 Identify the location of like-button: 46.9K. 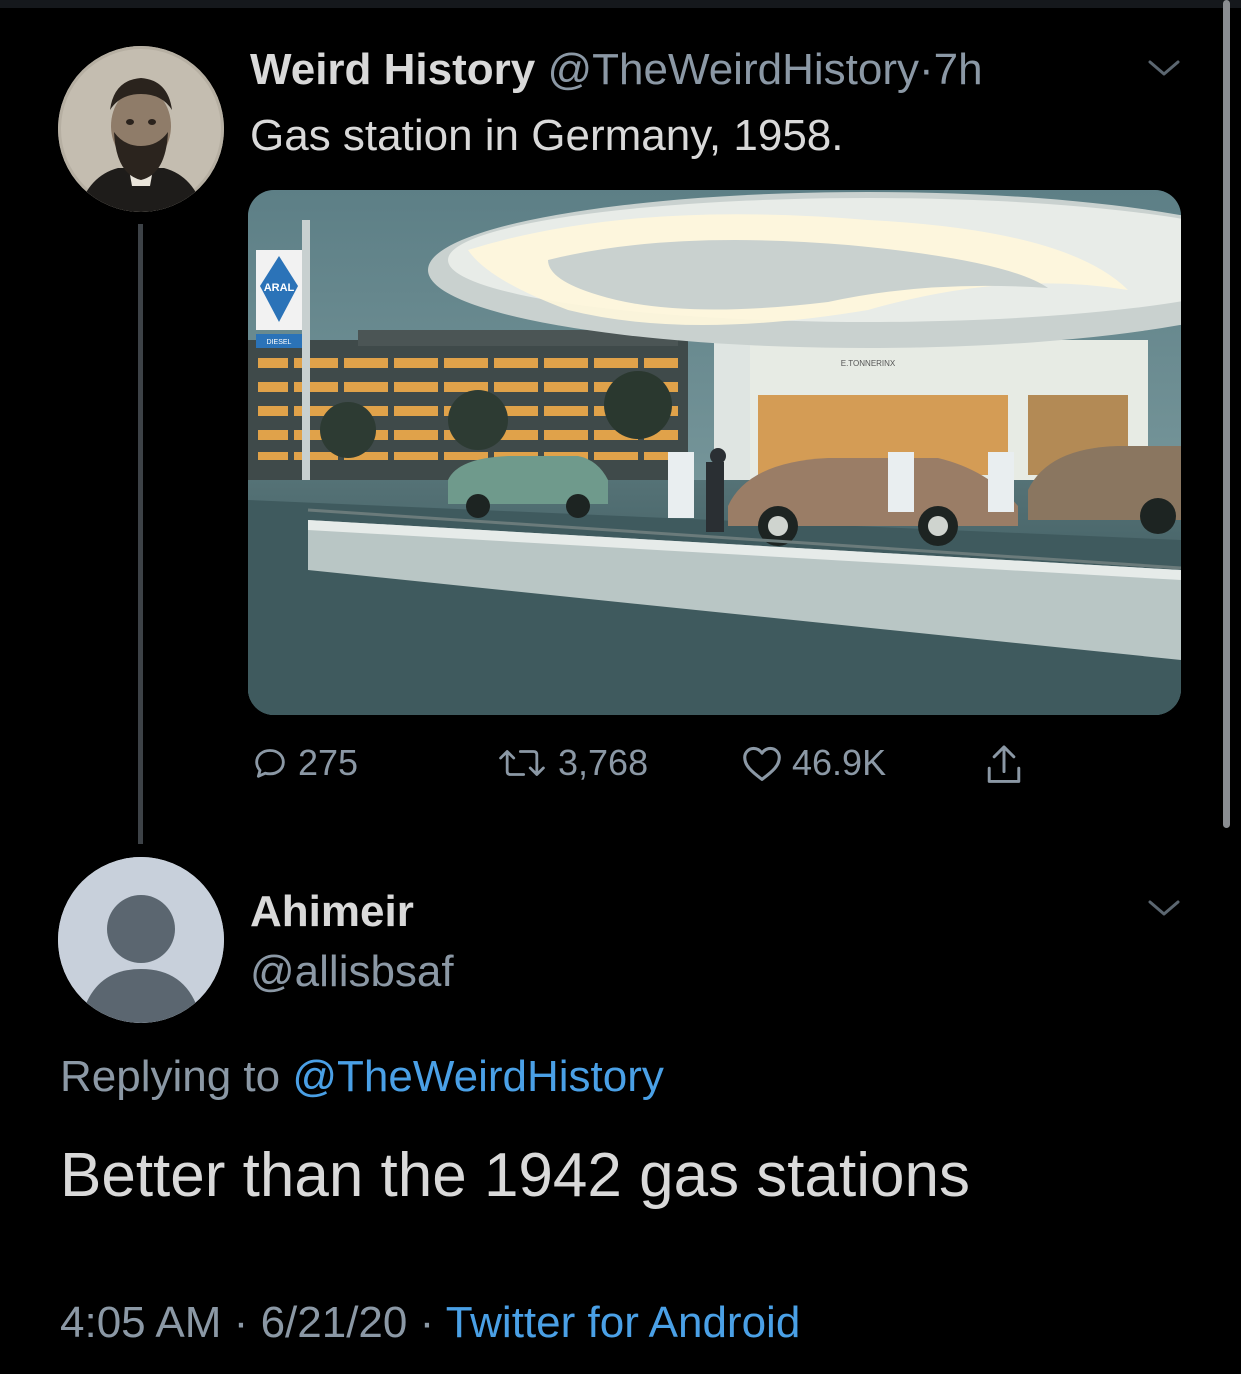
(813, 763).